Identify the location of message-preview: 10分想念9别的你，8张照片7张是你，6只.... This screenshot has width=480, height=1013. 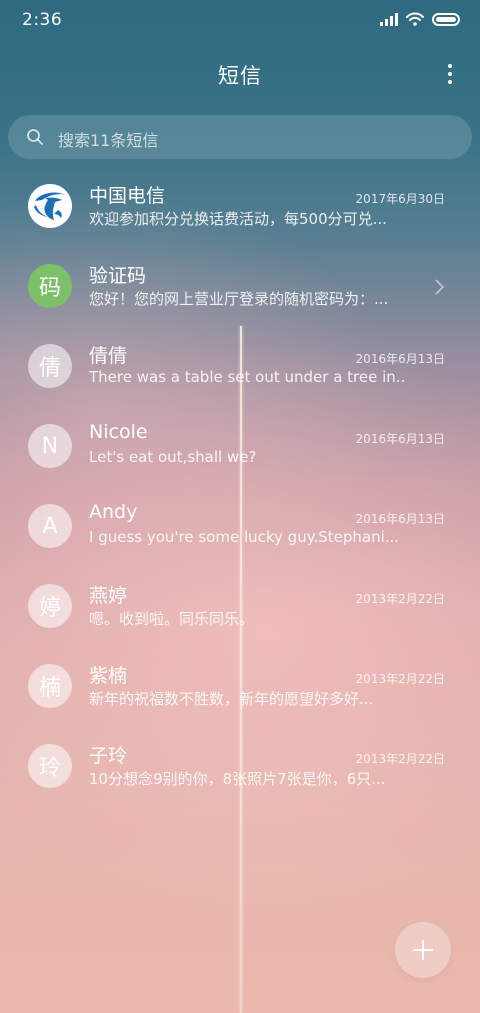
(237, 779).